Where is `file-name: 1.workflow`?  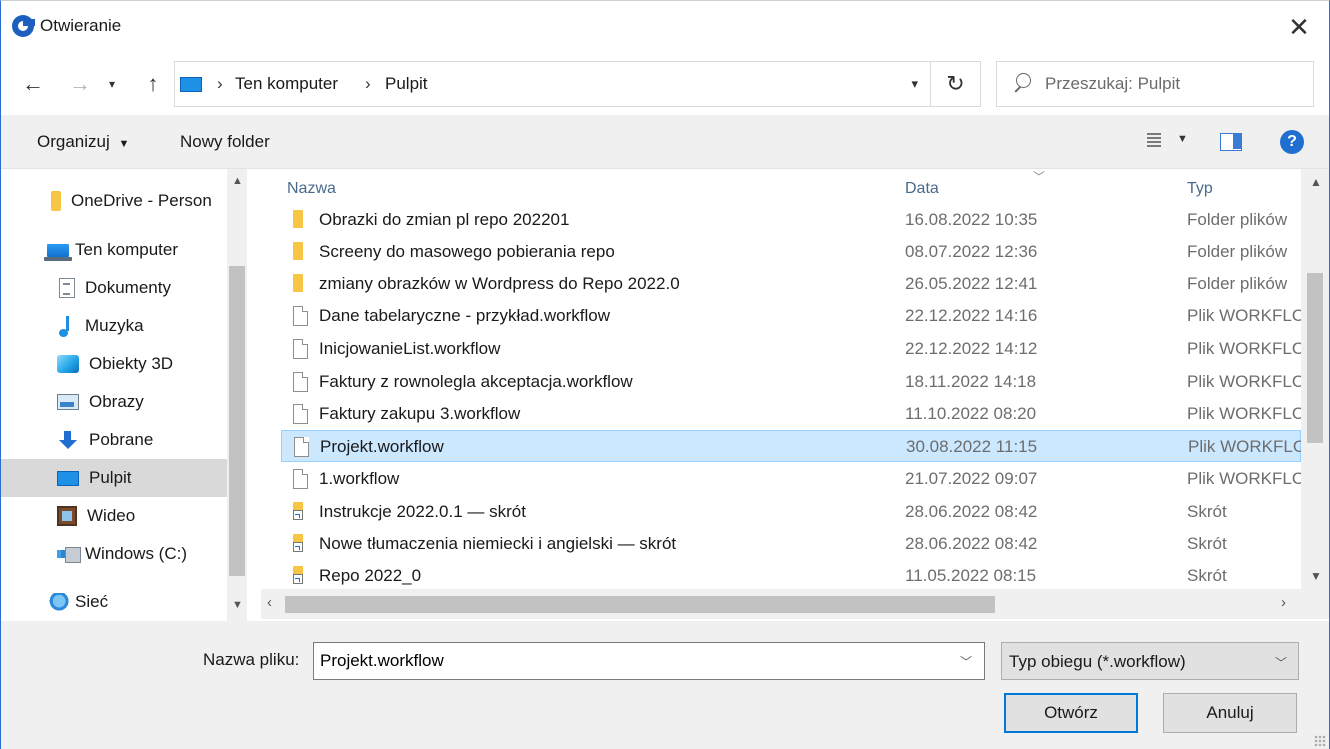
file-name: 1.workflow is located at coordinates (359, 478).